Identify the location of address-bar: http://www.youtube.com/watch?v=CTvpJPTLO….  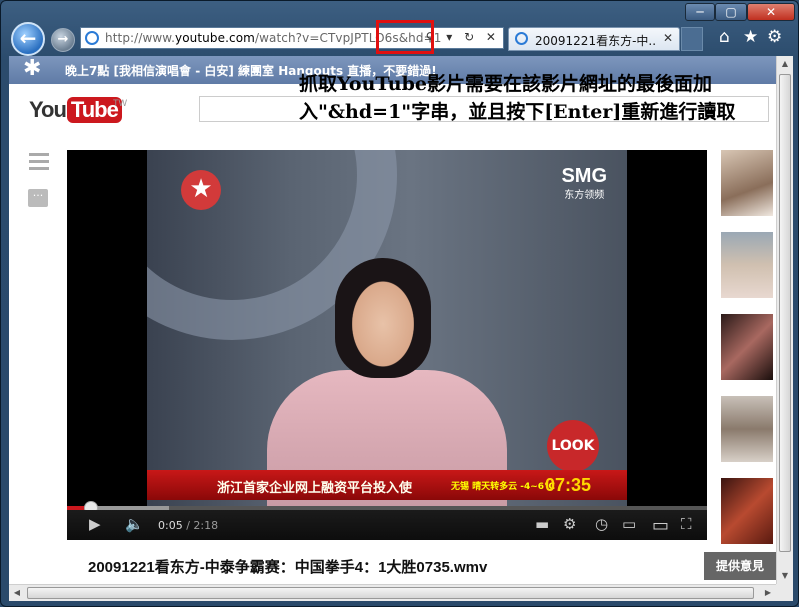
(292, 38).